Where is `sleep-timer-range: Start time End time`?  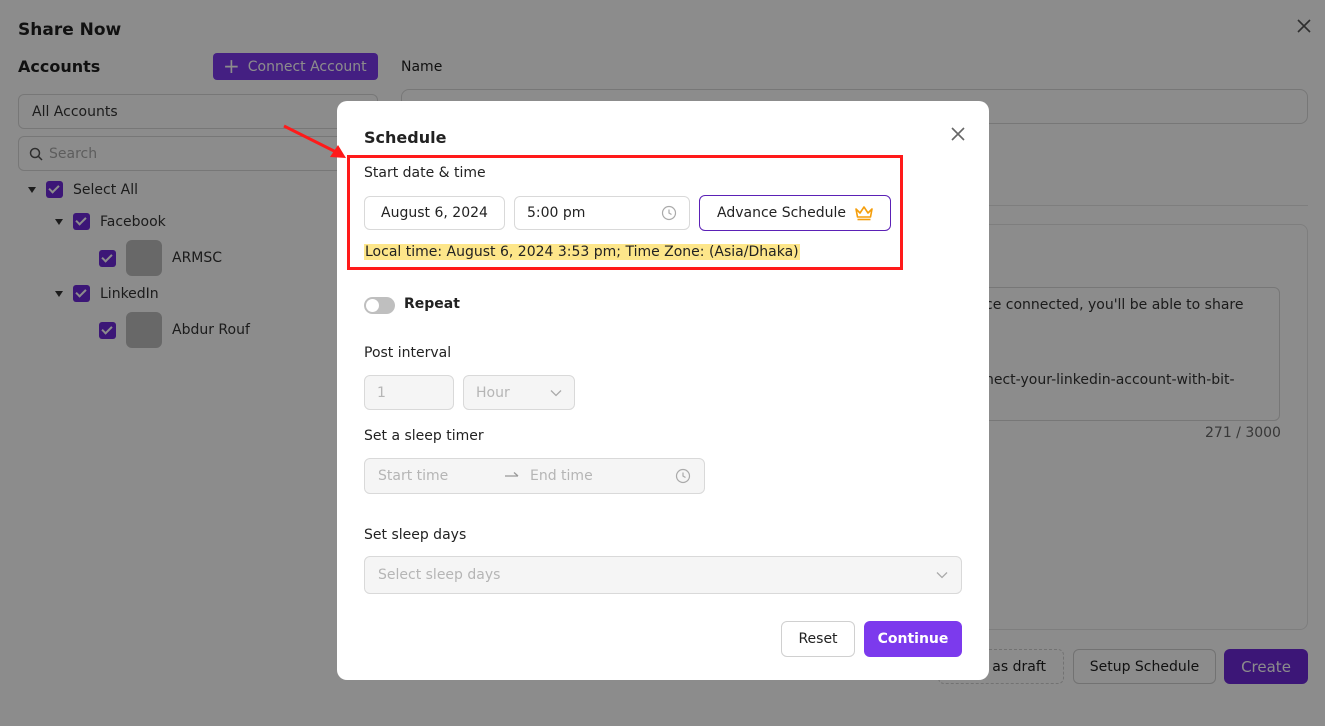
sleep-timer-range: Start time End time is located at coordinates (534, 476).